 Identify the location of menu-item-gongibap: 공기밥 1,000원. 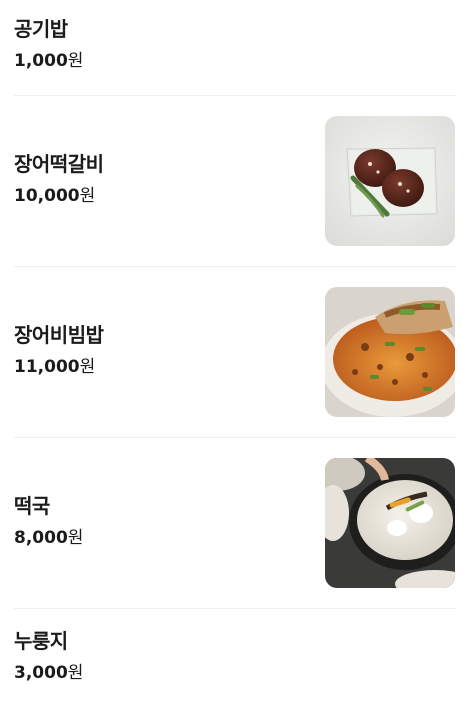
(235, 44).